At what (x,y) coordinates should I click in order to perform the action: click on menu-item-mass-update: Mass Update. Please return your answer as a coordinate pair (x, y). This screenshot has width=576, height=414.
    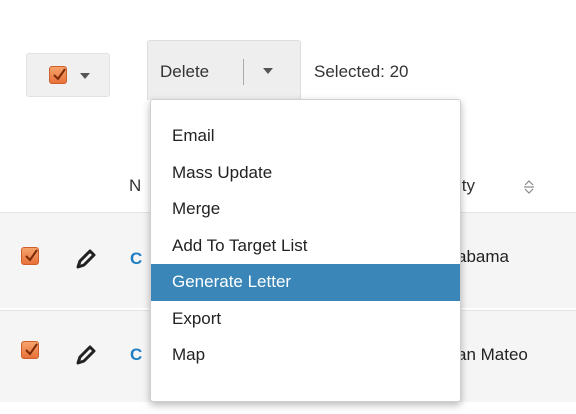
    Looking at the image, I should click on (305, 173).